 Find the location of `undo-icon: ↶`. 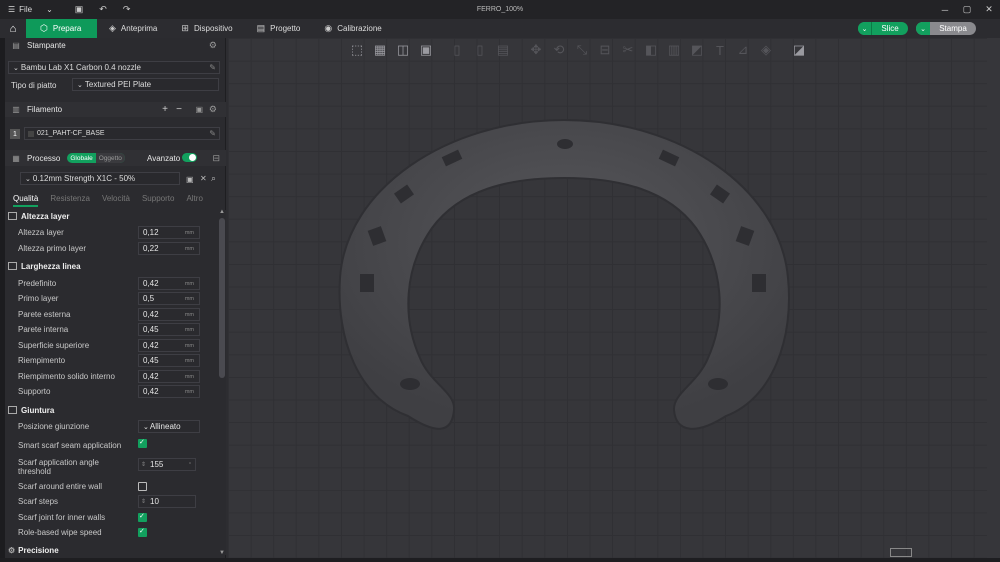

undo-icon: ↶ is located at coordinates (103, 9).